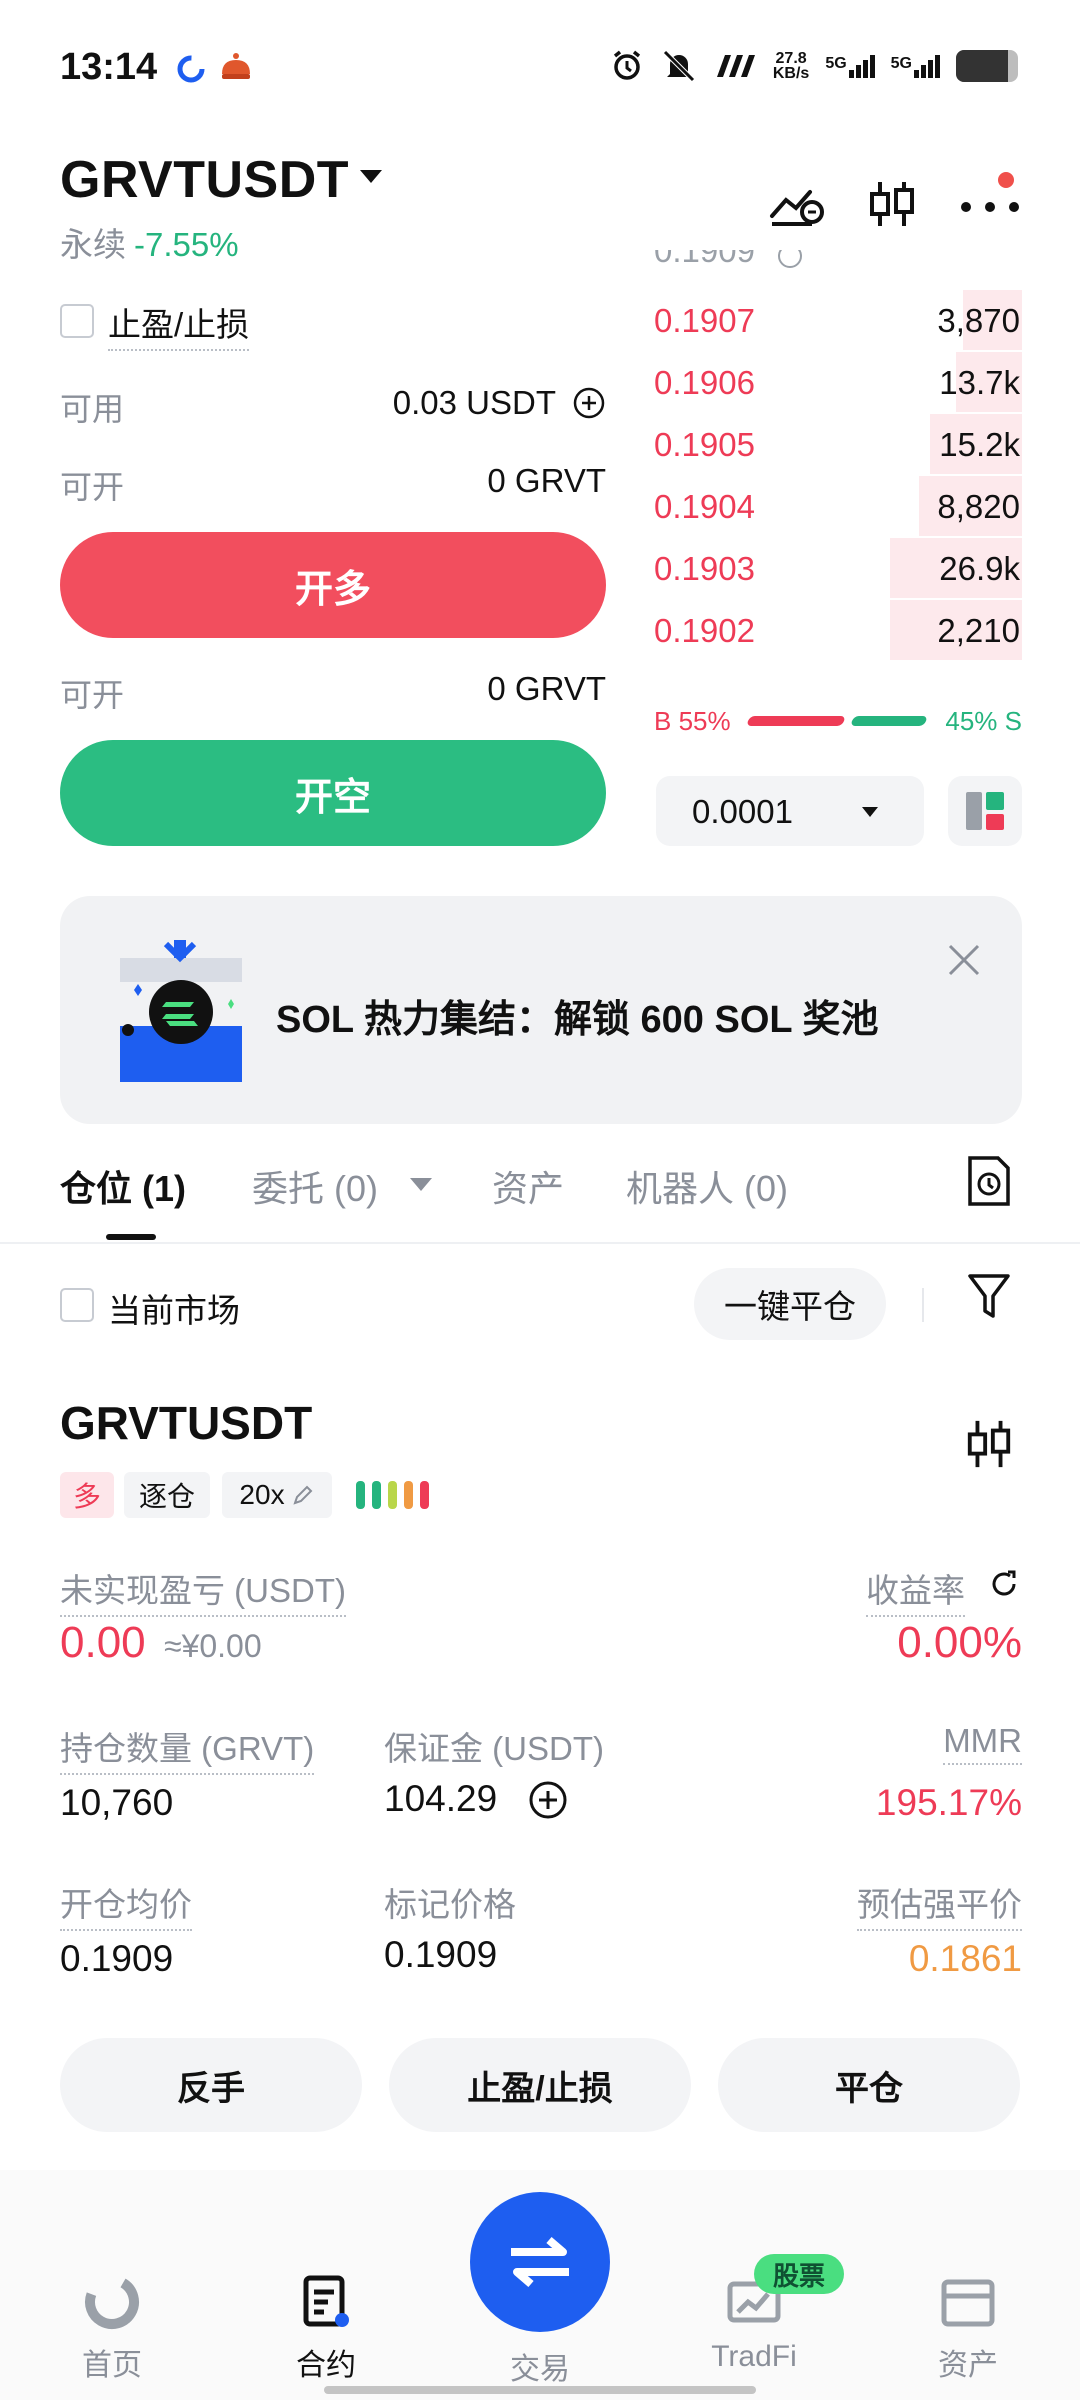 This screenshot has width=1080, height=2400. I want to click on nav-home-label: 首页, so click(112, 2365).